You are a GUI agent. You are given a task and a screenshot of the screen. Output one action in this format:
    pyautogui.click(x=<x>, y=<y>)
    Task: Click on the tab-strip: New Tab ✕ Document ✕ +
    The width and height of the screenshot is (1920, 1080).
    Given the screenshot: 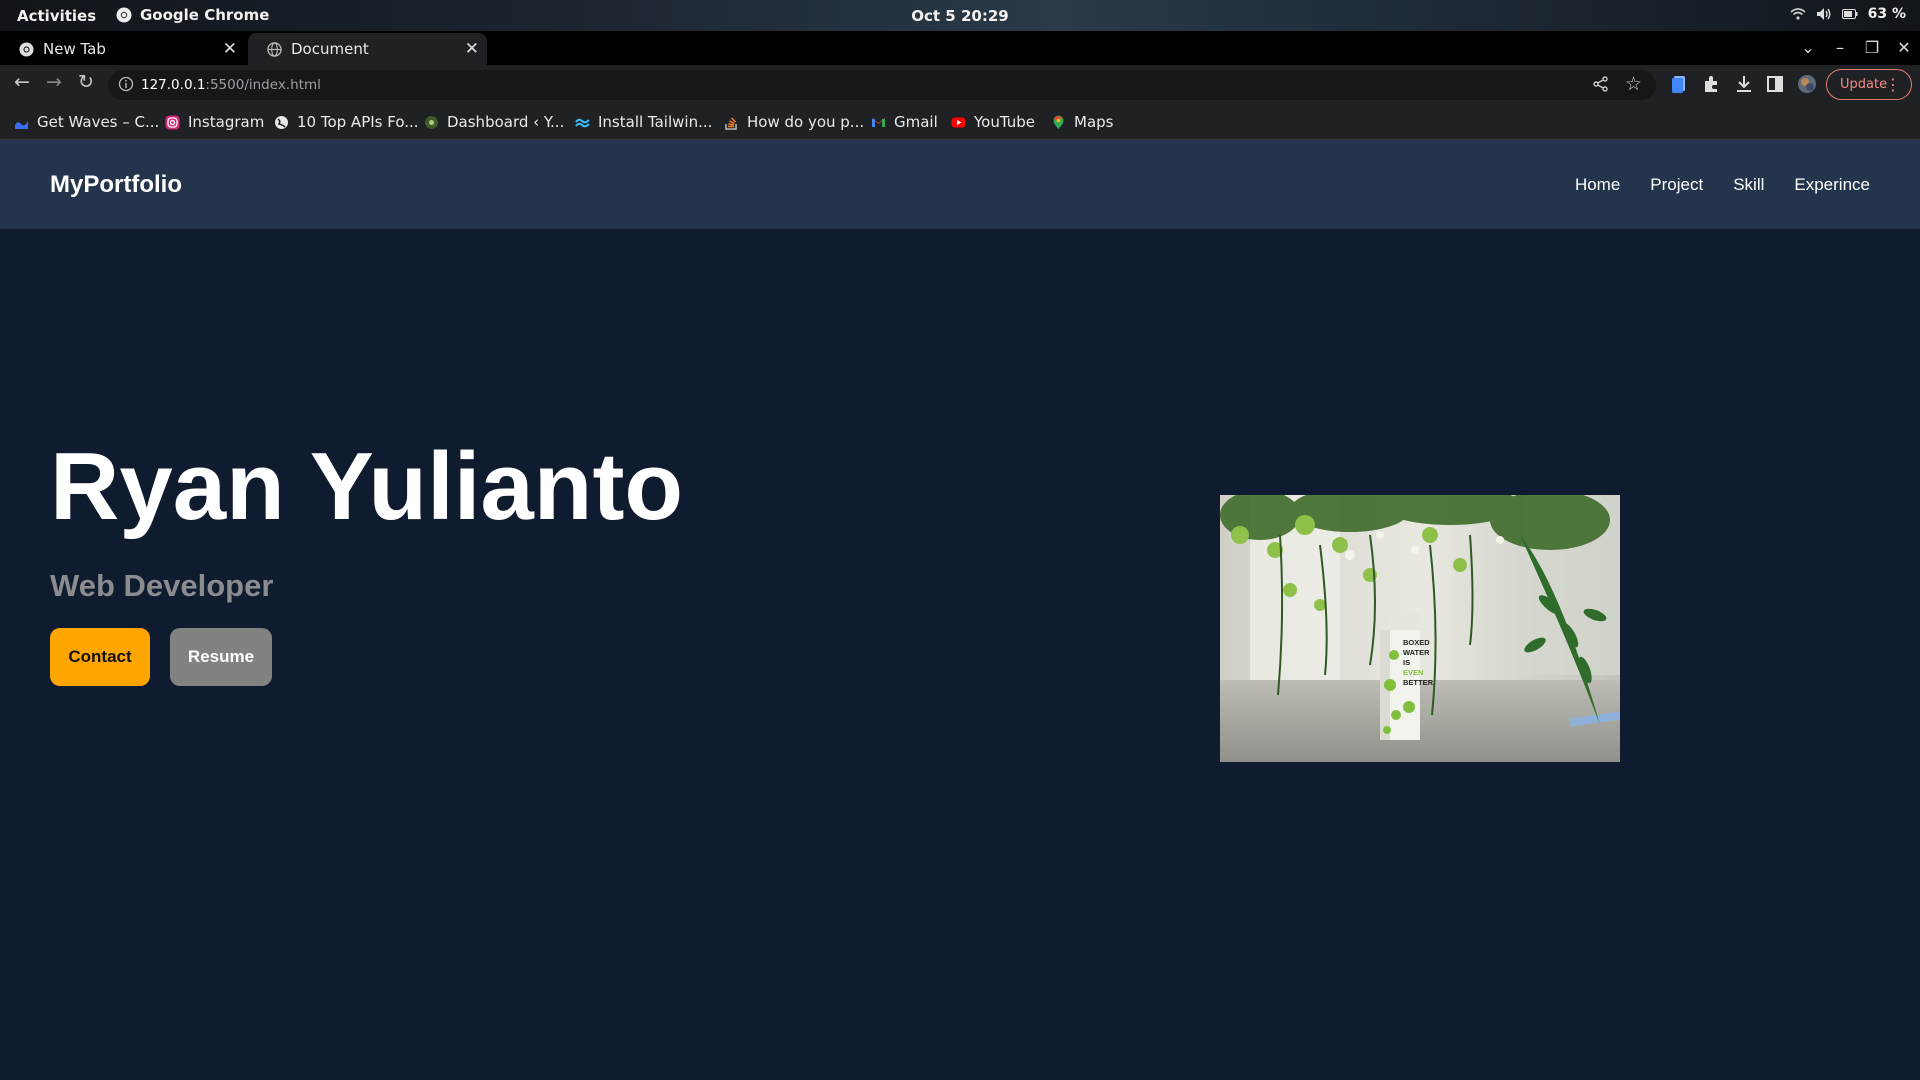 What is the action you would take?
    pyautogui.click(x=960, y=63)
    